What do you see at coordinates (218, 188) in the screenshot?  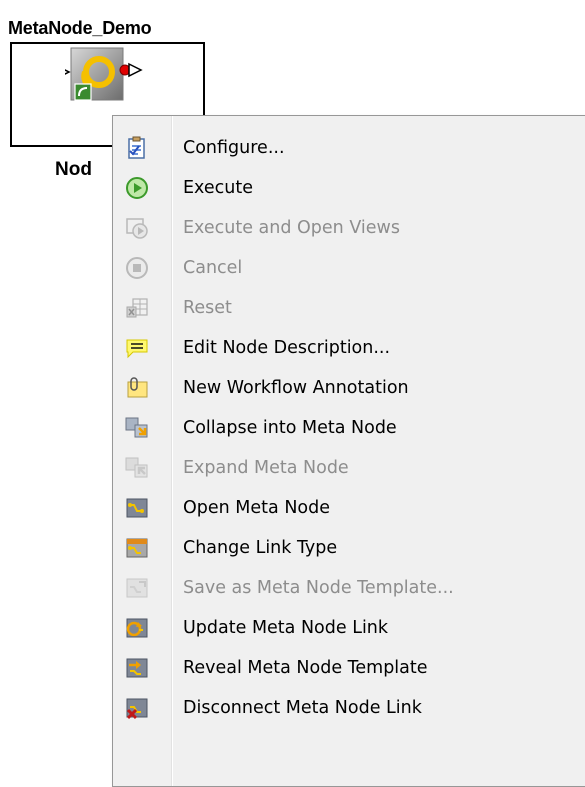 I see `menu-item-label: Execute` at bounding box center [218, 188].